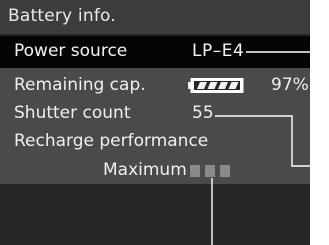  Describe the element at coordinates (203, 113) in the screenshot. I see `shutter-count-value: 55` at that location.